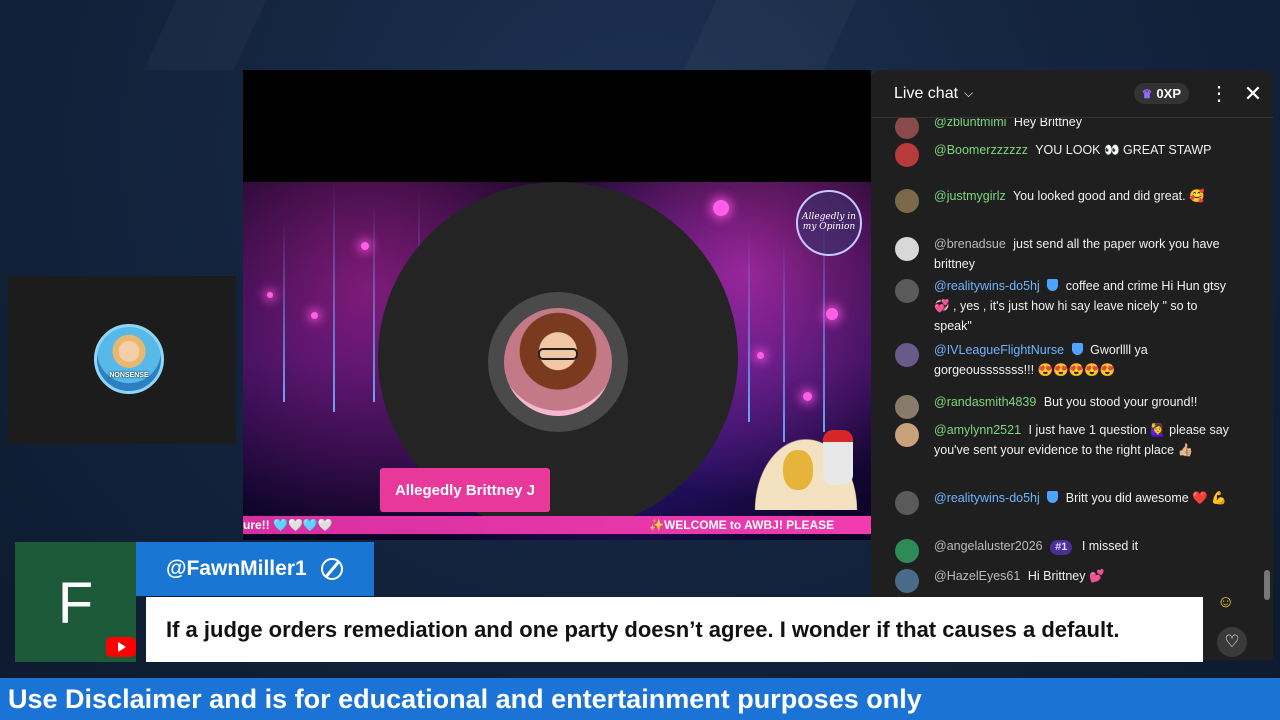 The height and width of the screenshot is (720, 1280). I want to click on chat-message: @Boomerzzzzzz YOU LOOK 👀 GREAT STAWP, so click(1067, 163).